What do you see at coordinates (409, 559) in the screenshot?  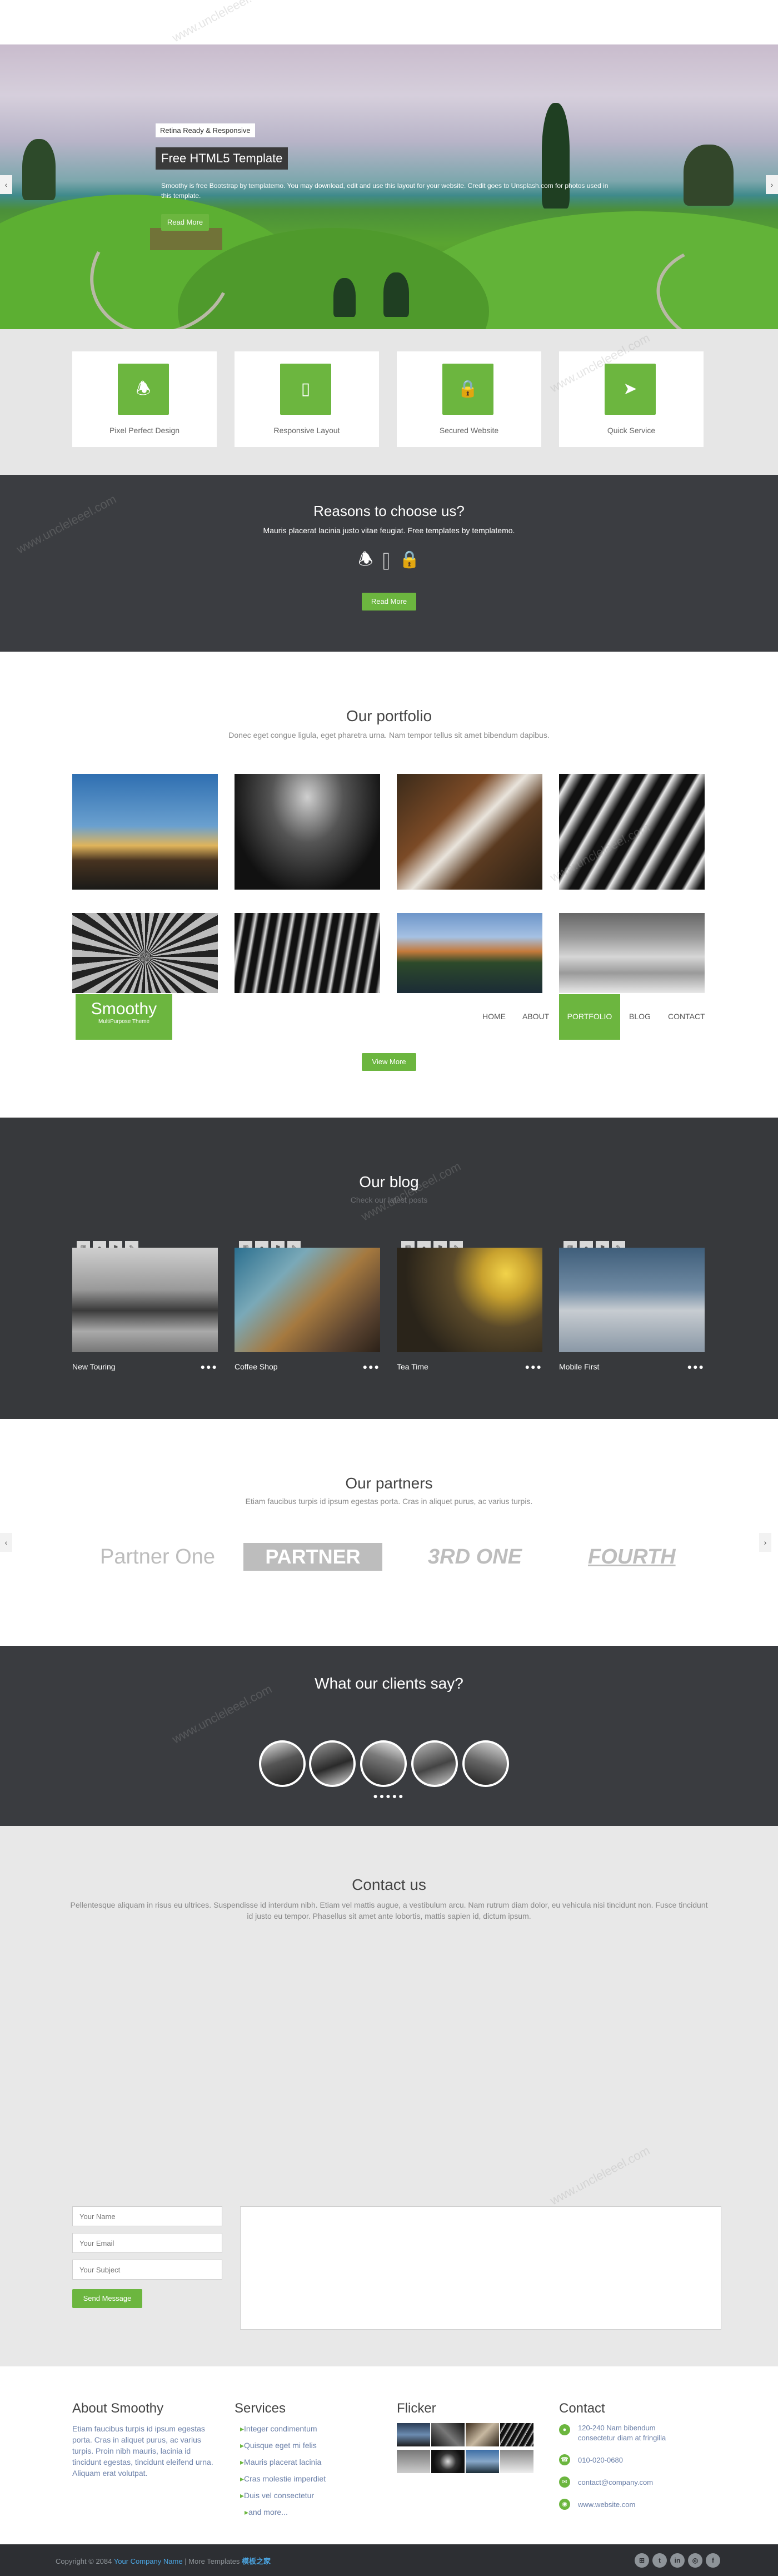 I see `lock-icon: 🔒` at bounding box center [409, 559].